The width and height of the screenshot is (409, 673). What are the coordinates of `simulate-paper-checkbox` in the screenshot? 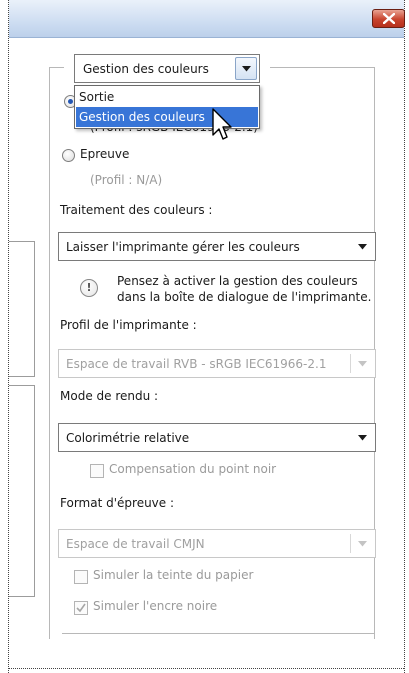 It's located at (81, 577).